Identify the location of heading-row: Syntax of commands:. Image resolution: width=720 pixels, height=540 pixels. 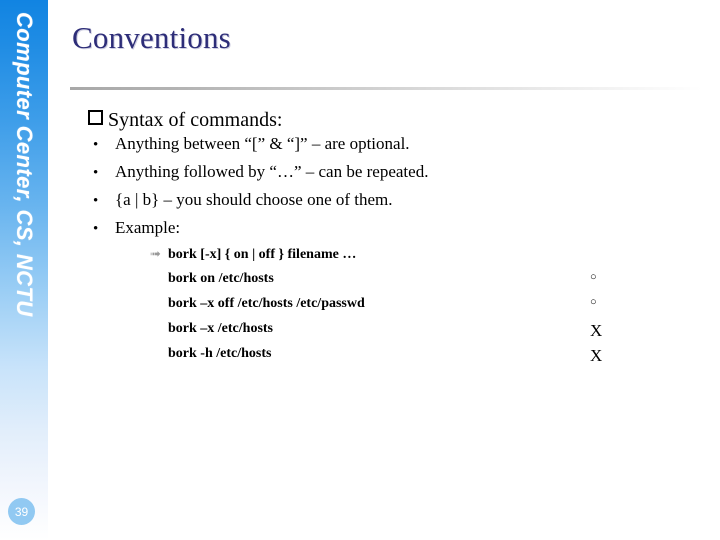
(388, 120).